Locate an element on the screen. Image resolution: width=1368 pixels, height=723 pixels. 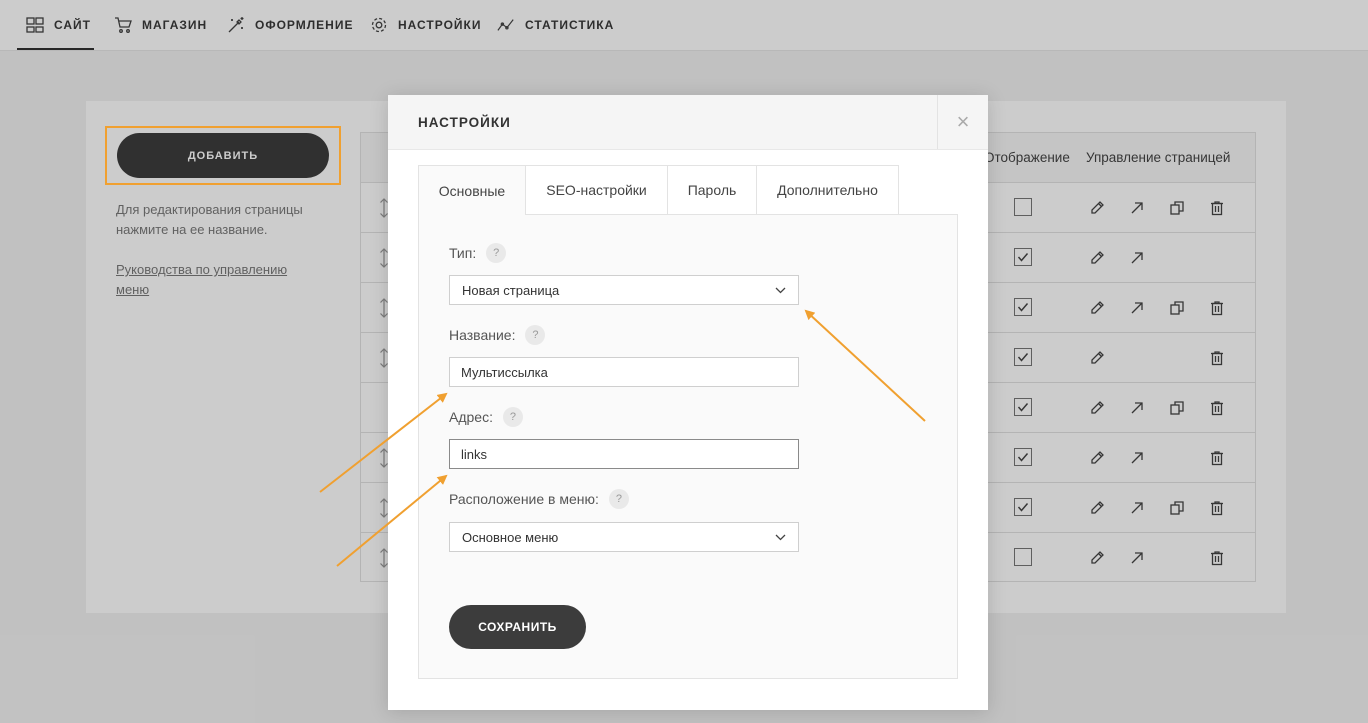
address-input is located at coordinates (624, 454).